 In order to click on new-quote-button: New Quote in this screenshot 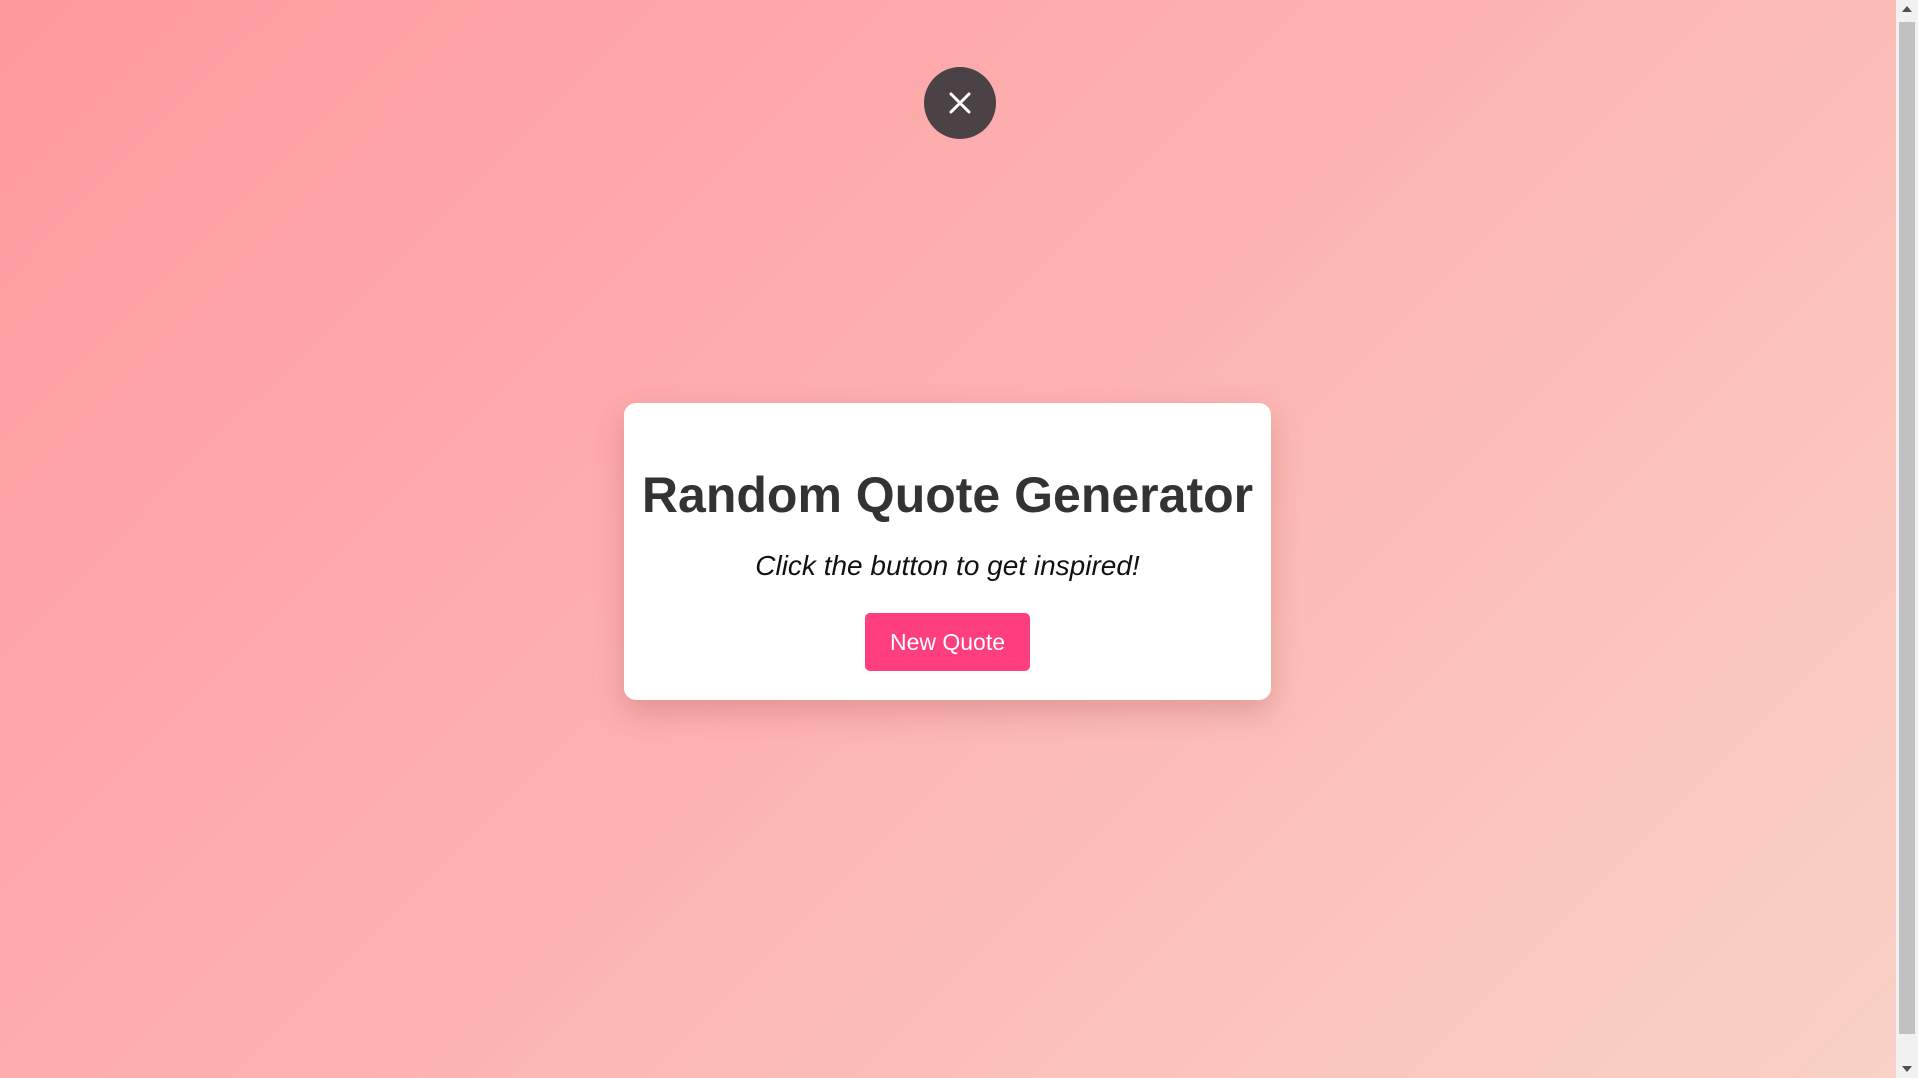, I will do `click(947, 642)`.